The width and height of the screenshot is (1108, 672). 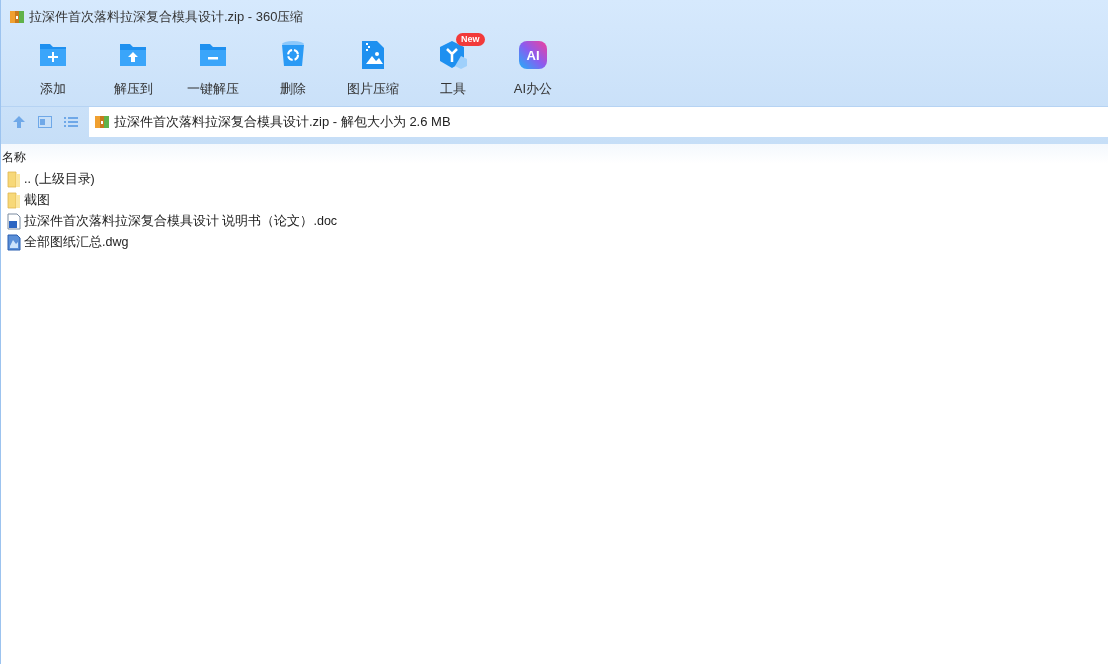 I want to click on toolbar-button: 一键解压, so click(x=213, y=69).